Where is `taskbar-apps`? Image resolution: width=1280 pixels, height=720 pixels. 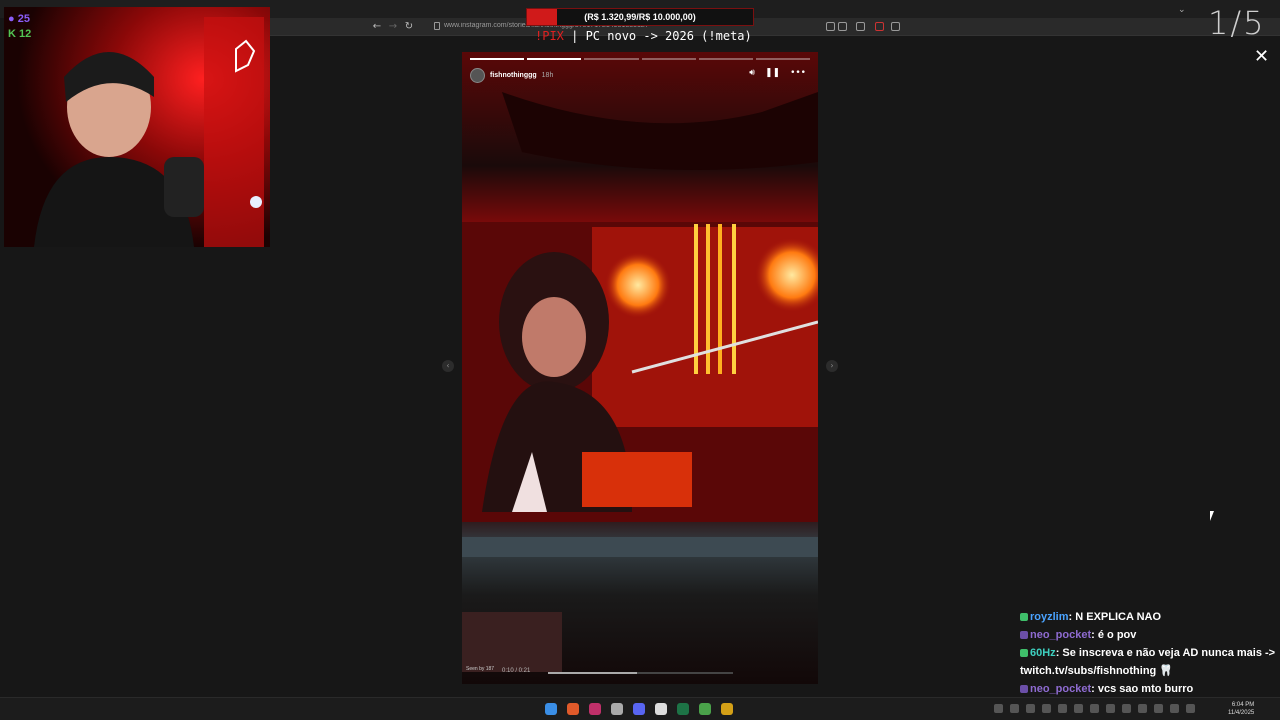
taskbar-apps is located at coordinates (639, 709).